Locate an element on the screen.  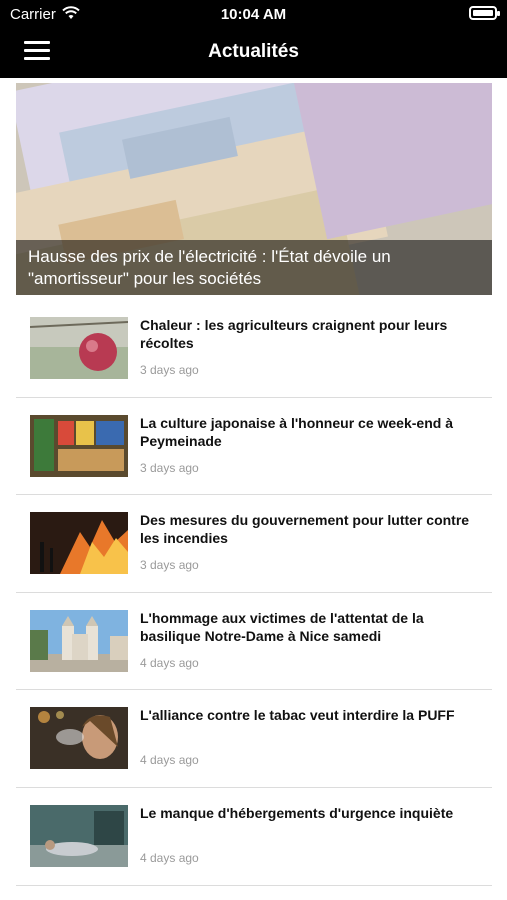
nav-bar: Actualités is located at coordinates (253, 53).